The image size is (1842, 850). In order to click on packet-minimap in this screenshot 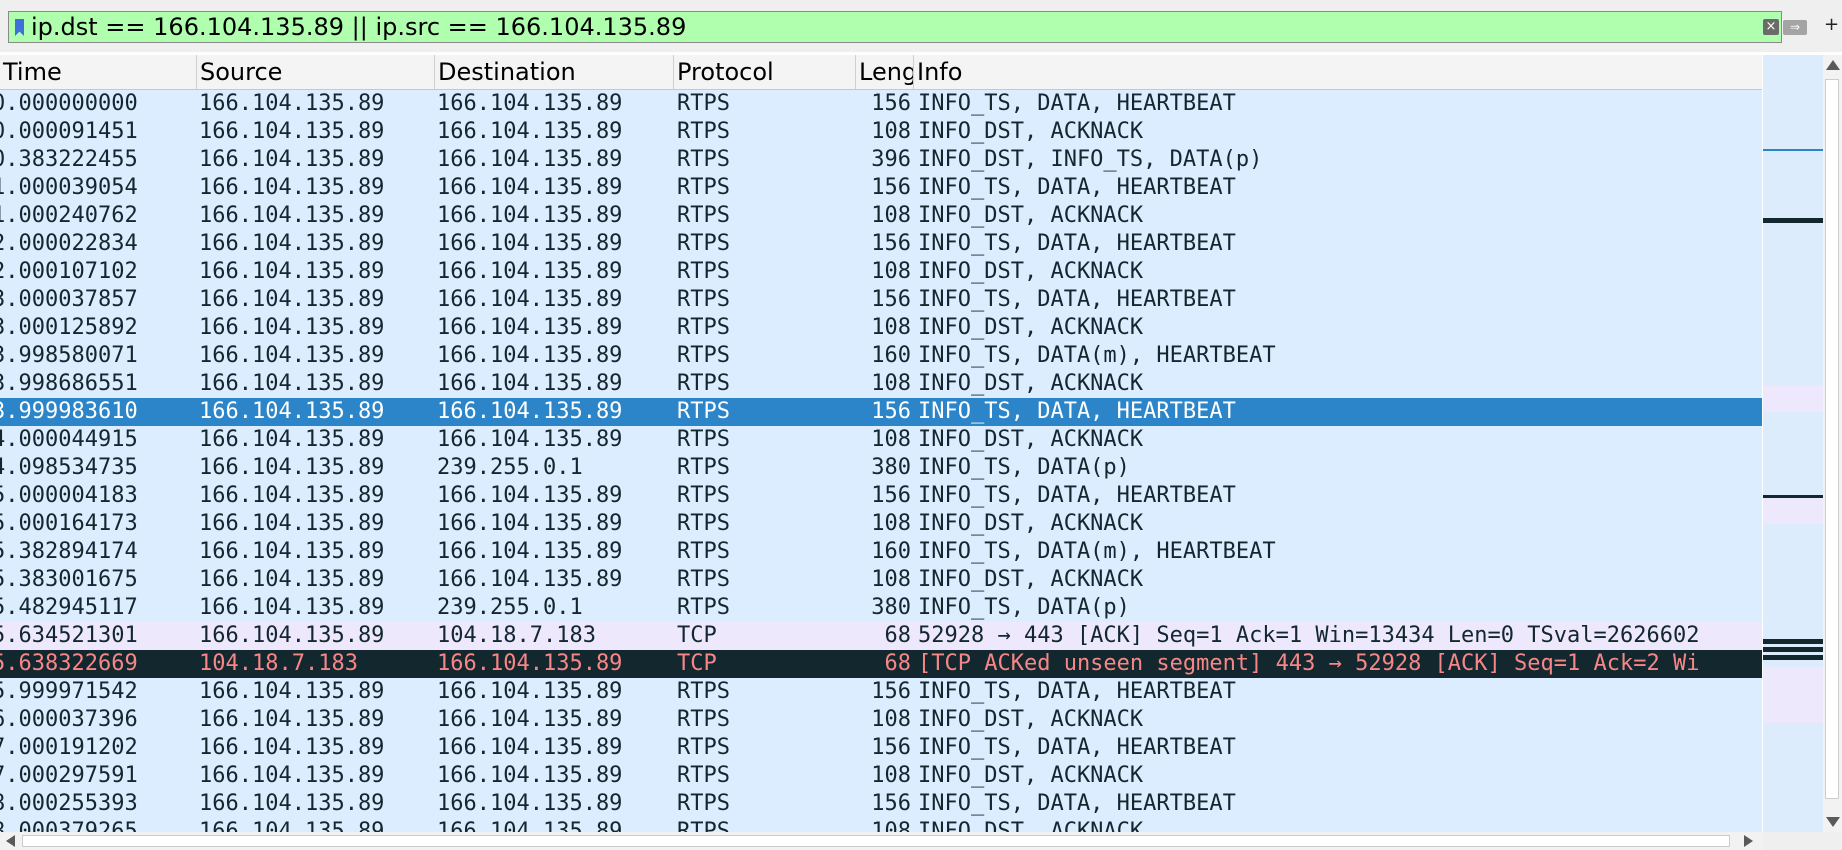, I will do `click(1793, 443)`.